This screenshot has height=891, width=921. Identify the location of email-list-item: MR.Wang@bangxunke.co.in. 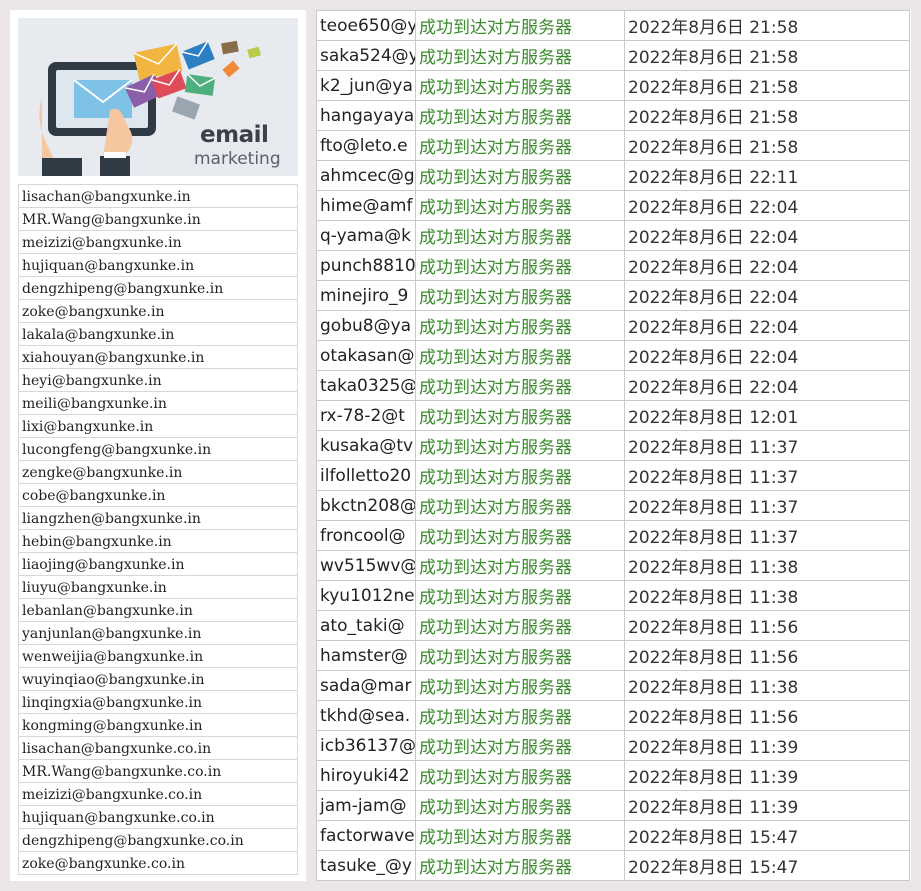
(158, 771).